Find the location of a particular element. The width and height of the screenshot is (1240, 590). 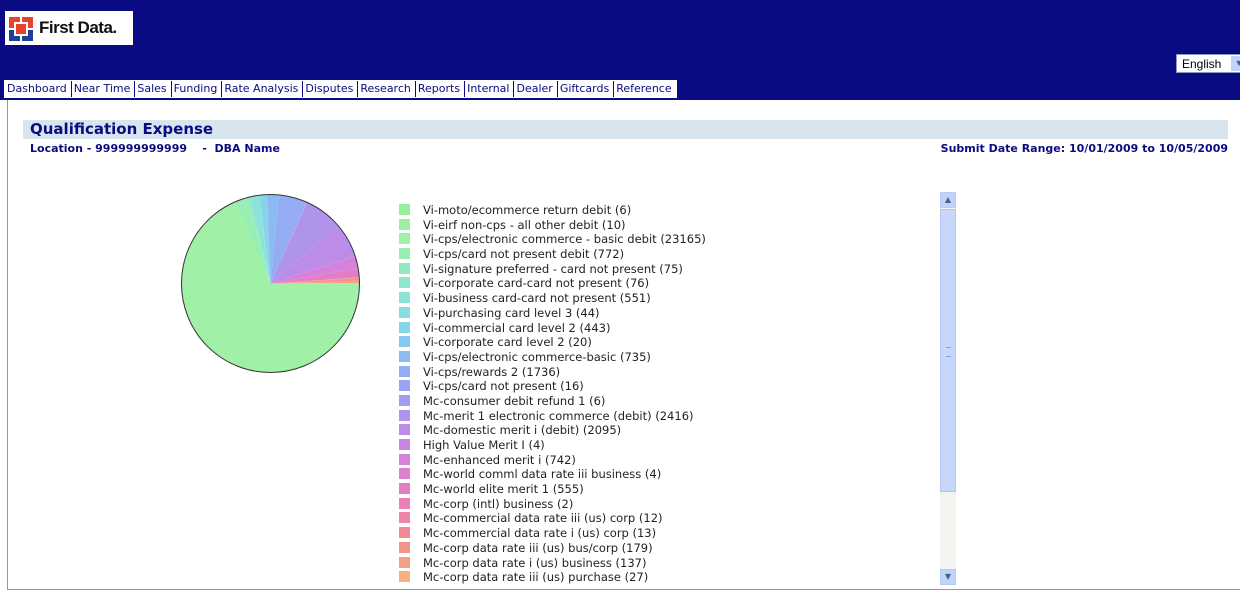

legend-item: Vi-corporate card-card not present (76) is located at coordinates (663, 283).